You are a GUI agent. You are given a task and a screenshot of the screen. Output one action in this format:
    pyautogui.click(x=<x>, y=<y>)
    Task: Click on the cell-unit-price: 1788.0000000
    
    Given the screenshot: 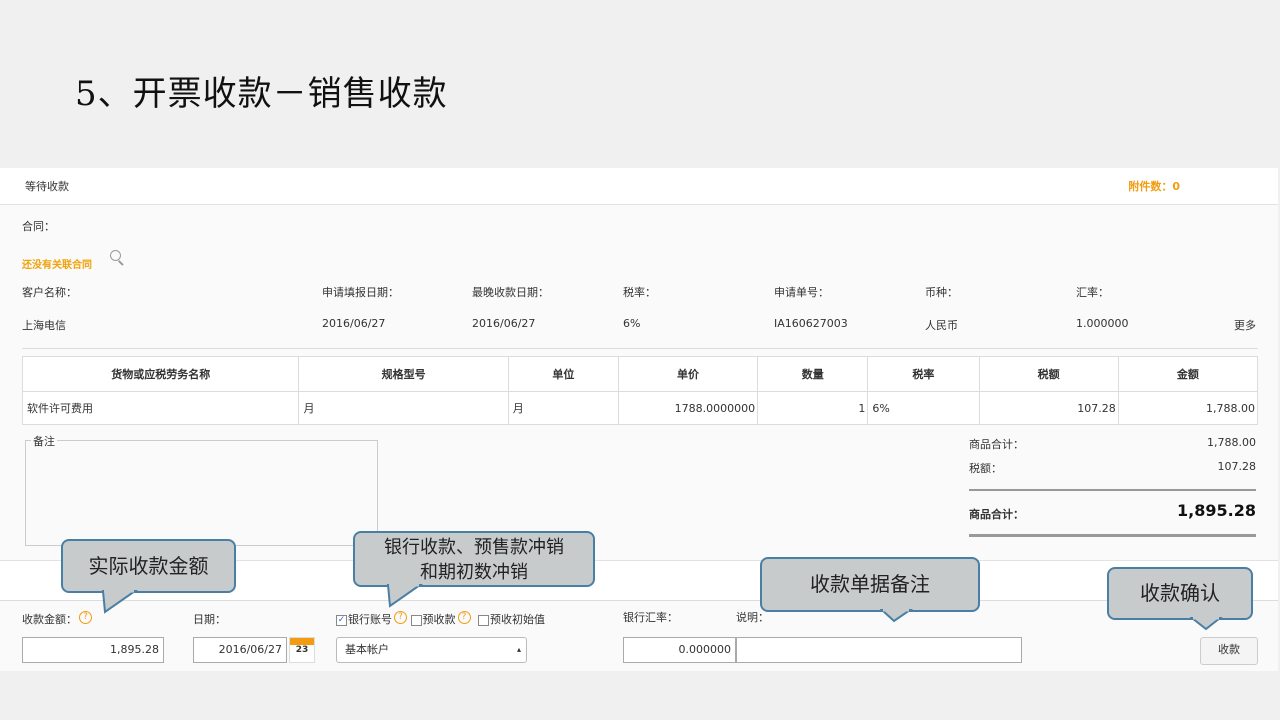 What is the action you would take?
    pyautogui.click(x=688, y=408)
    